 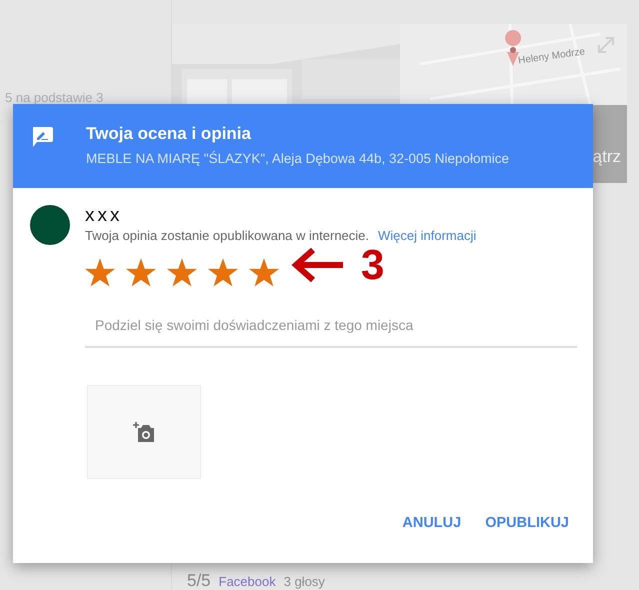 I want to click on avatar, so click(x=50, y=225).